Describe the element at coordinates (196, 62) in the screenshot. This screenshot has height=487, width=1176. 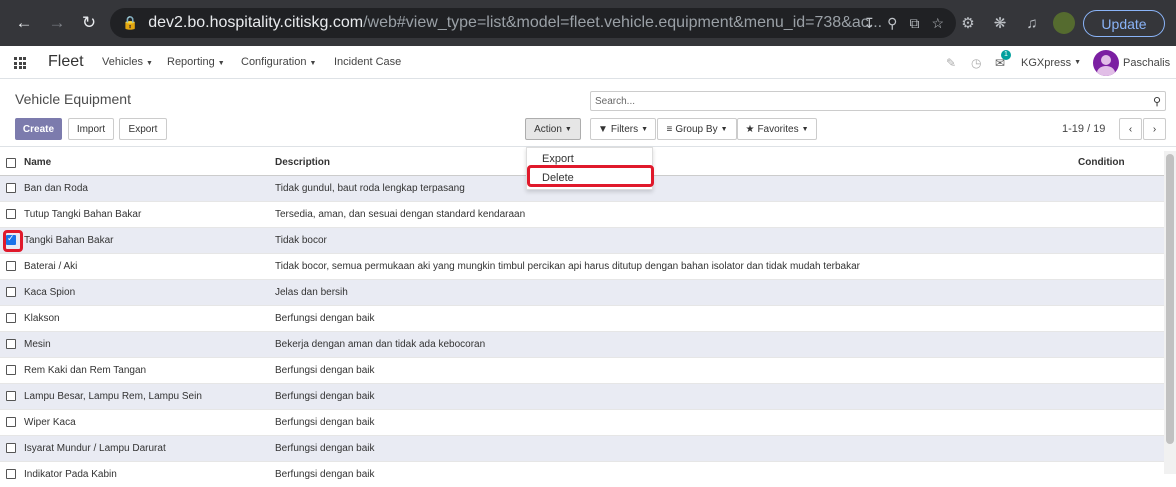
I see `menu-reporting: Reporting ▼` at that location.